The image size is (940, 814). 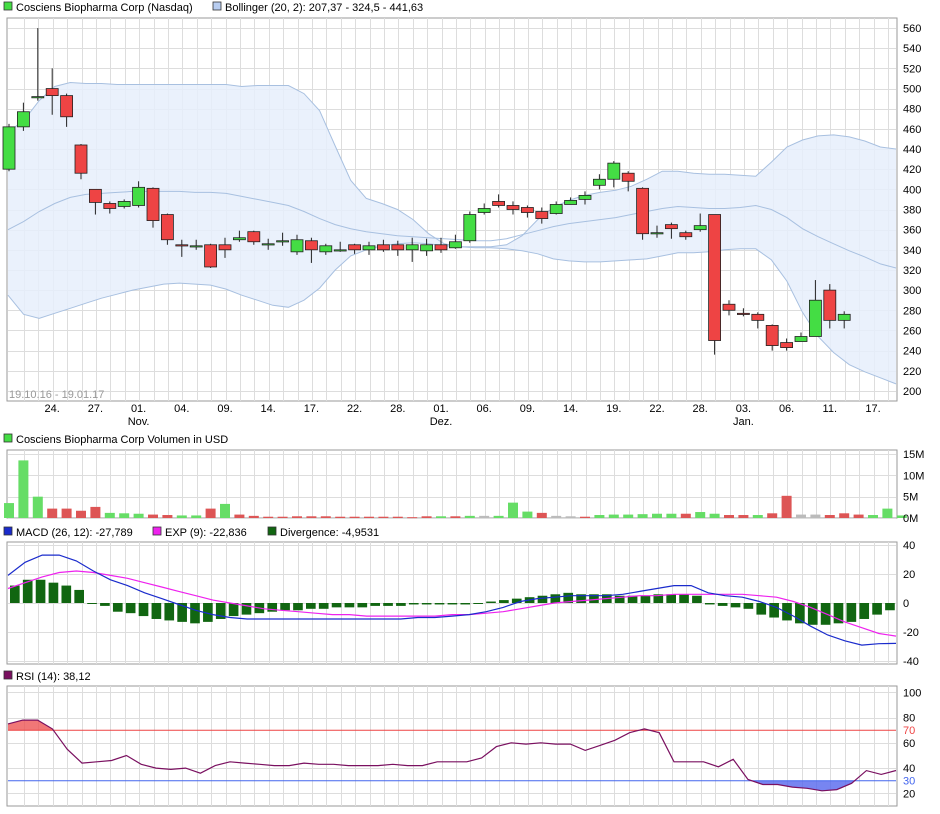 I want to click on y-tick-label: 70, so click(x=909, y=731).